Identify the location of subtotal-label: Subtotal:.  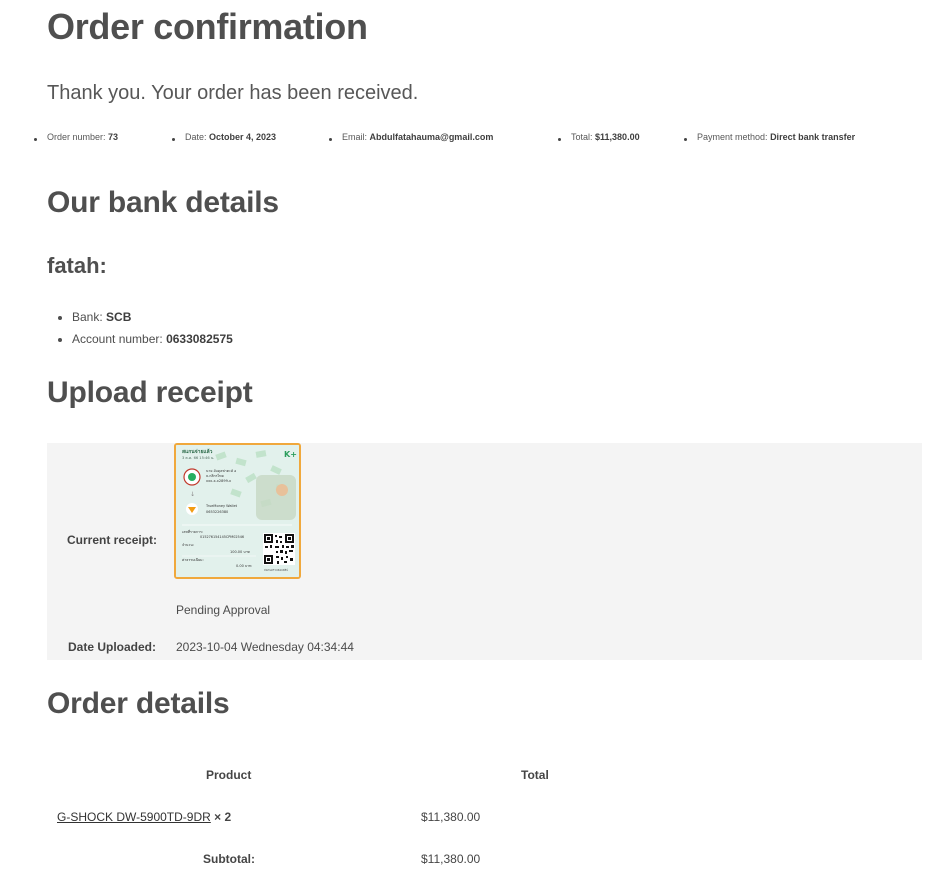
(229, 859).